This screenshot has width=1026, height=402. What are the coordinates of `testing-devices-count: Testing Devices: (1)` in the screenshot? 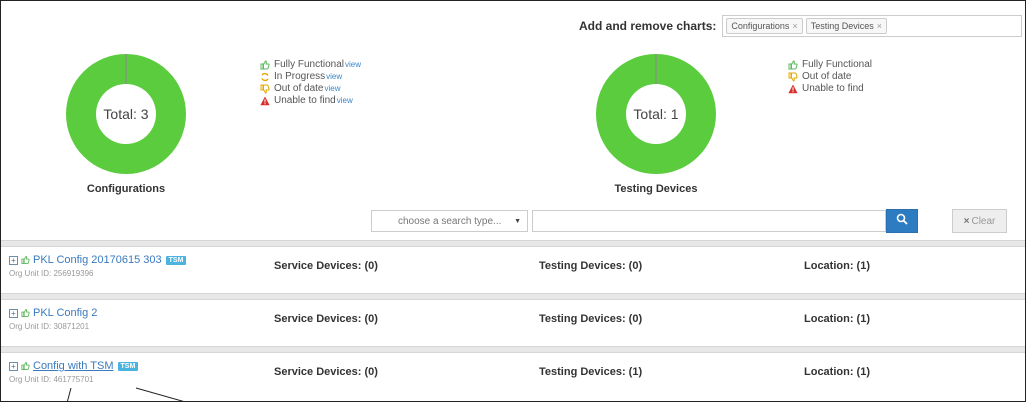 It's located at (591, 372).